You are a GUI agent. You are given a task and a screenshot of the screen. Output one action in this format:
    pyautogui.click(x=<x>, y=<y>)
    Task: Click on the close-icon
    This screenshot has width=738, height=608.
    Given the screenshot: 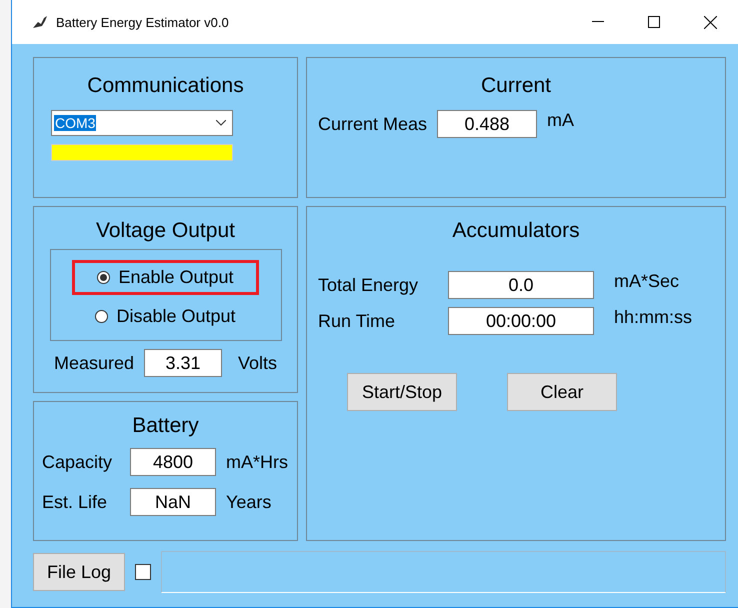 What is the action you would take?
    pyautogui.click(x=710, y=22)
    